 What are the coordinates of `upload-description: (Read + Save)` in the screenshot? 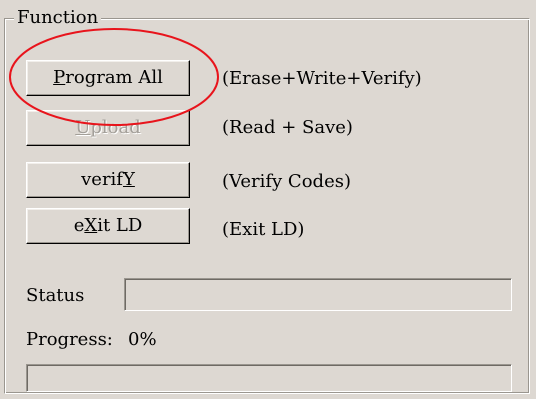 It's located at (287, 127).